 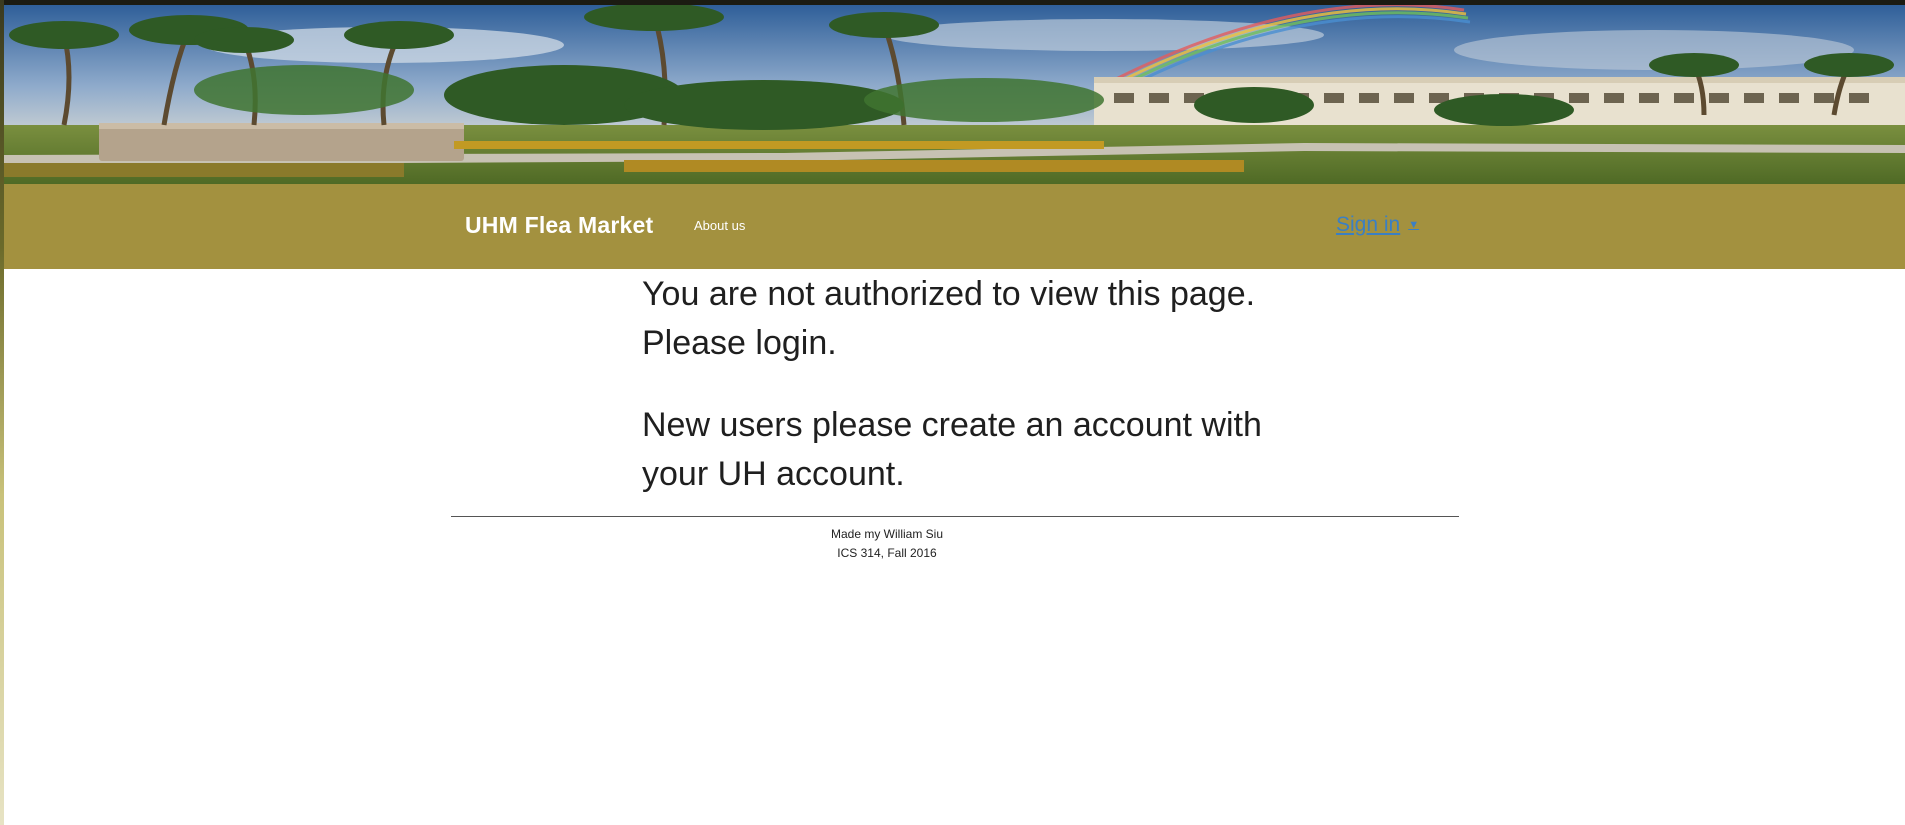 I want to click on footer: Made my William Siu ICS 314, Fall 2016, so click(x=955, y=544).